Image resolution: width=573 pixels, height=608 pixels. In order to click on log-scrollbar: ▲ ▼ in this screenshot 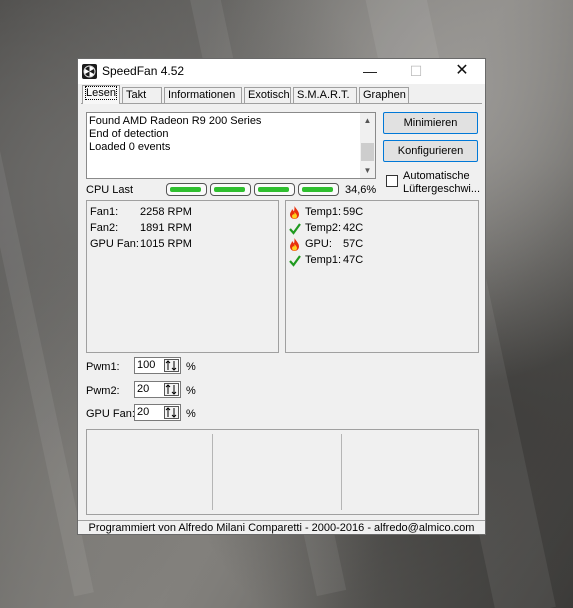, I will do `click(367, 145)`.